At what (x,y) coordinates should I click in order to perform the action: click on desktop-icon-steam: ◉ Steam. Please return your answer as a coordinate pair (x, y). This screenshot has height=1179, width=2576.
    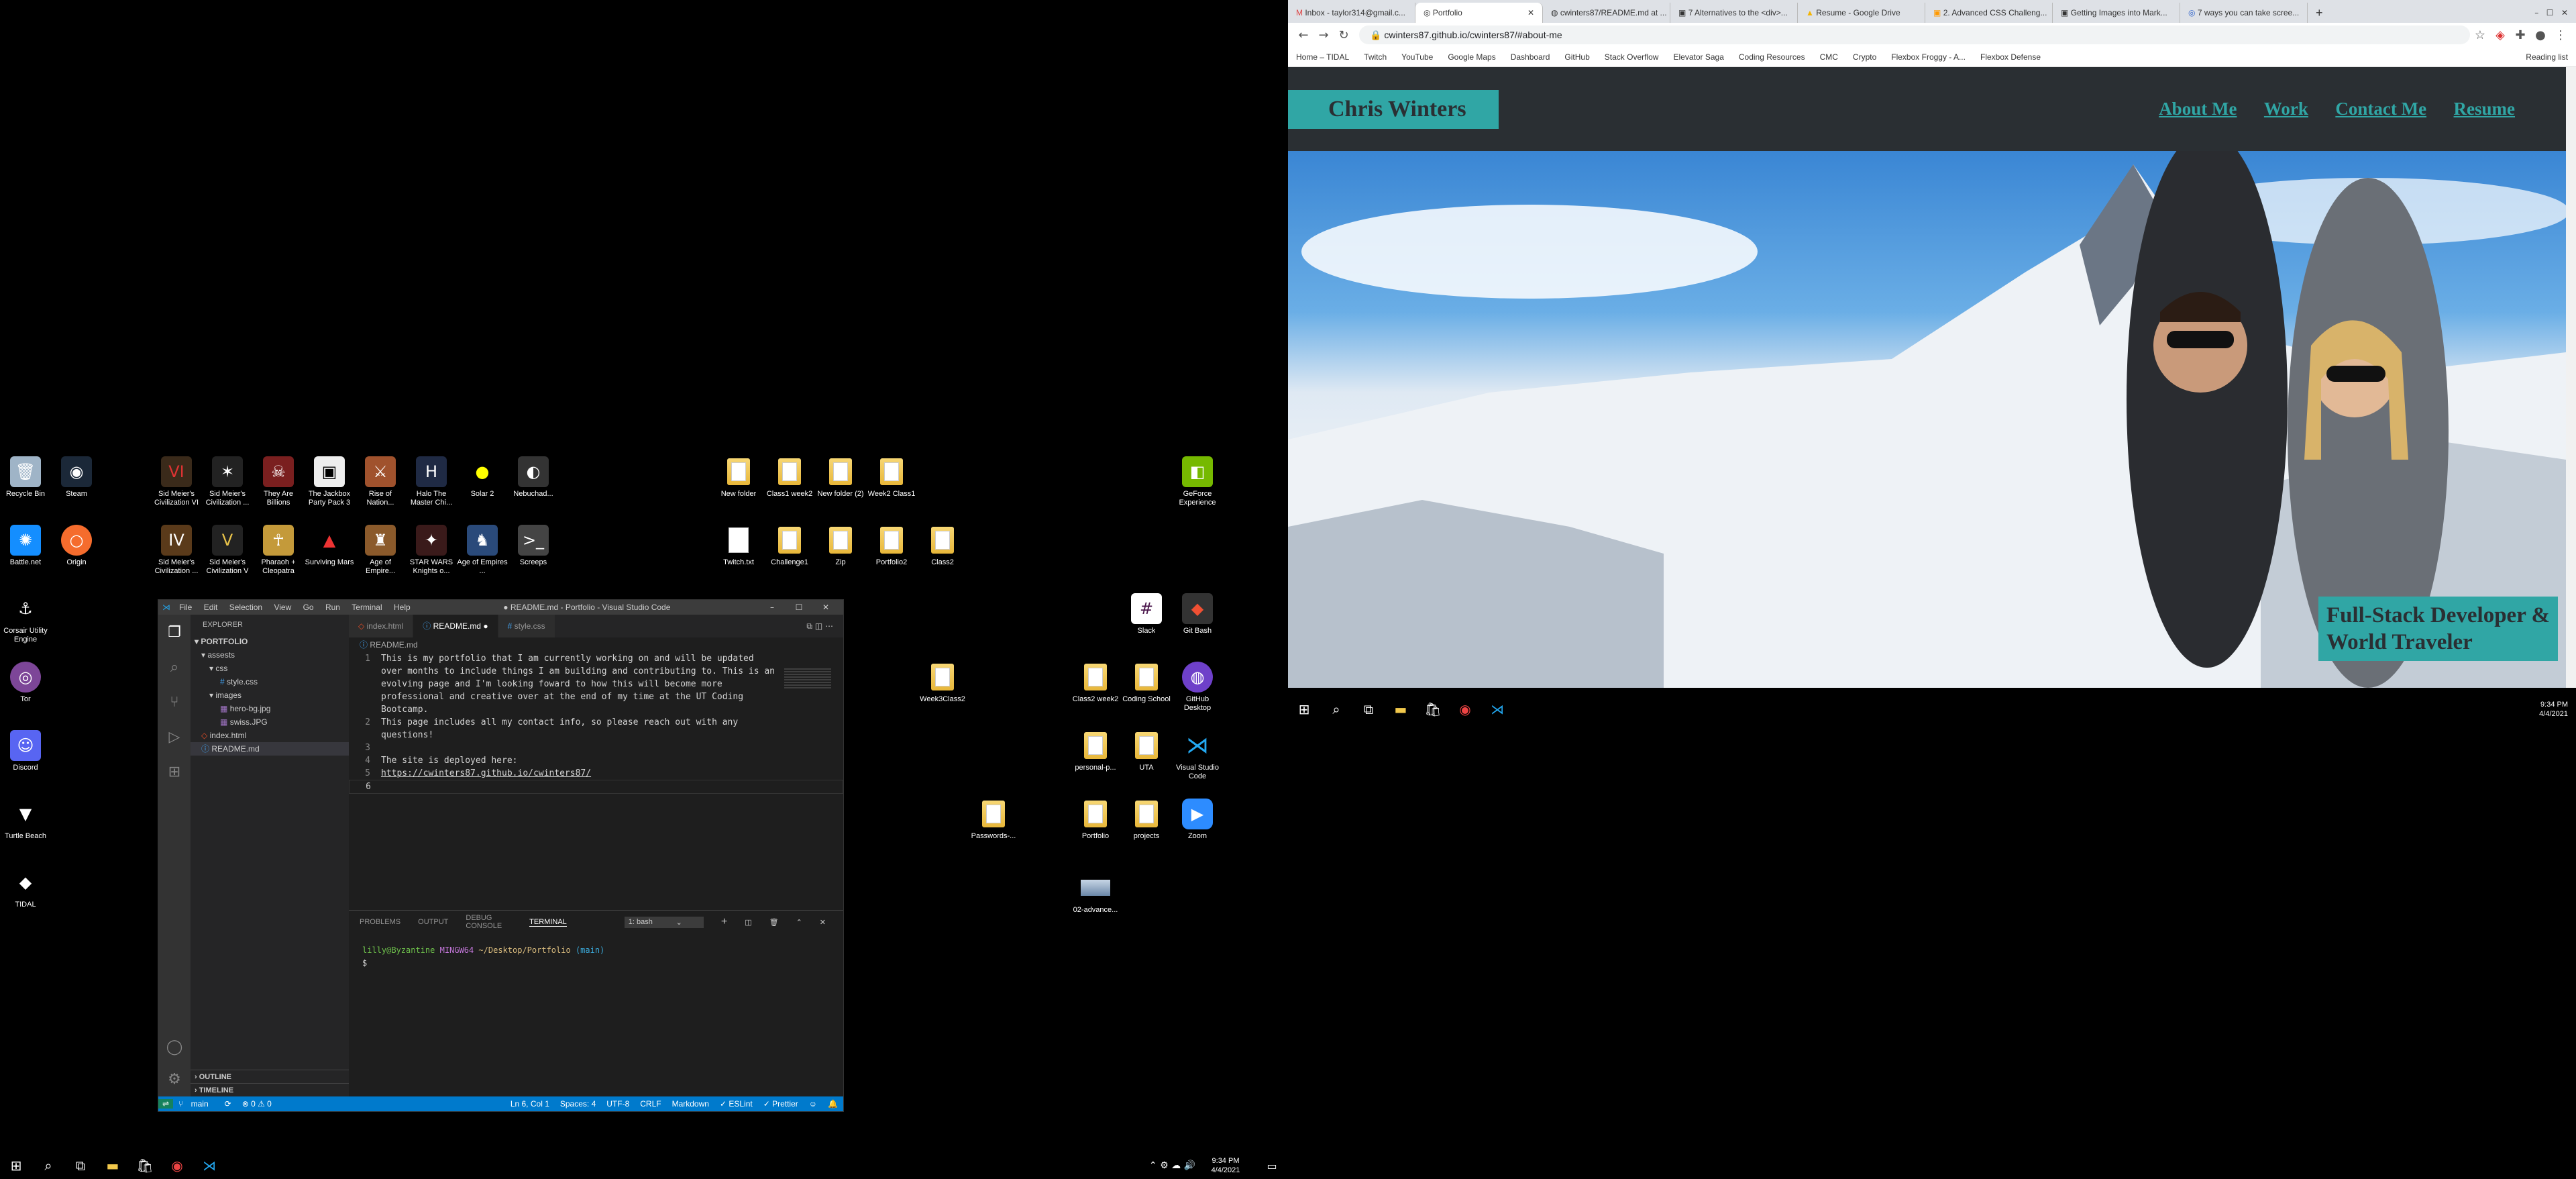
    Looking at the image, I should click on (76, 477).